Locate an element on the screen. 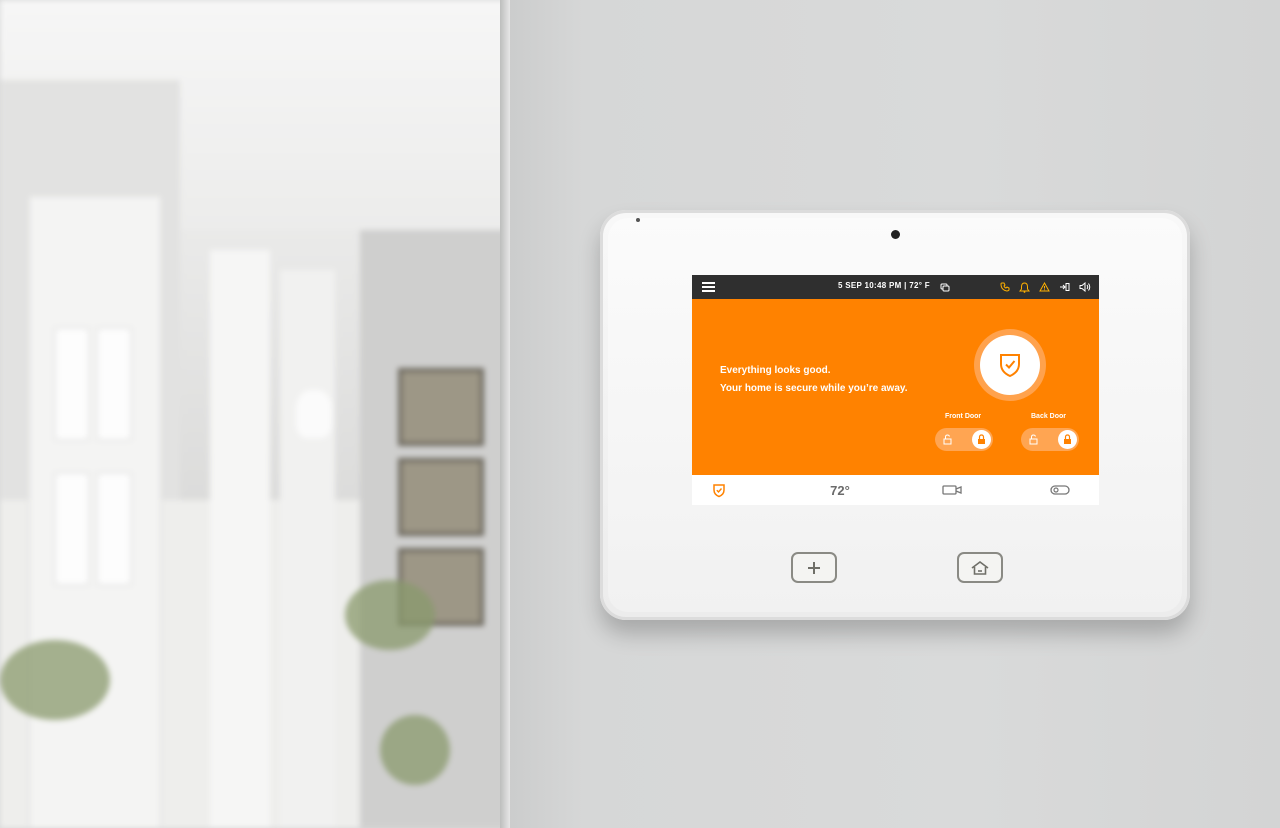  plus-icon is located at coordinates (814, 567).